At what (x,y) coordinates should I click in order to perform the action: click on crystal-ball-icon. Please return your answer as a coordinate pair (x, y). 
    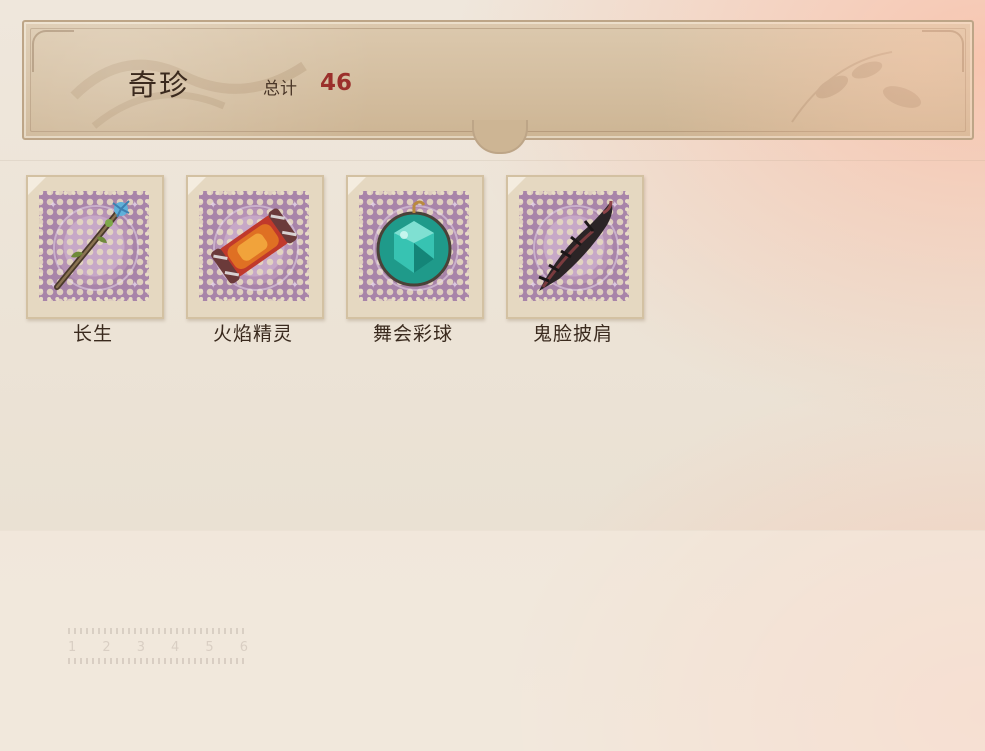
    Looking at the image, I should click on (414, 243).